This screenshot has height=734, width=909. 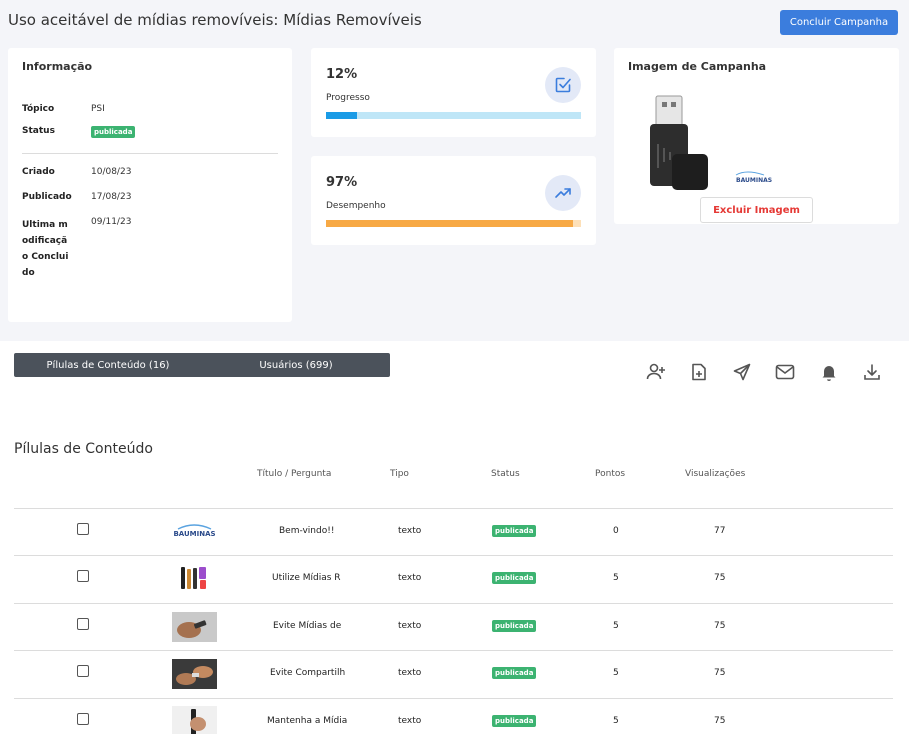 What do you see at coordinates (307, 721) in the screenshot?
I see `row-title: Mantenha a Mídia` at bounding box center [307, 721].